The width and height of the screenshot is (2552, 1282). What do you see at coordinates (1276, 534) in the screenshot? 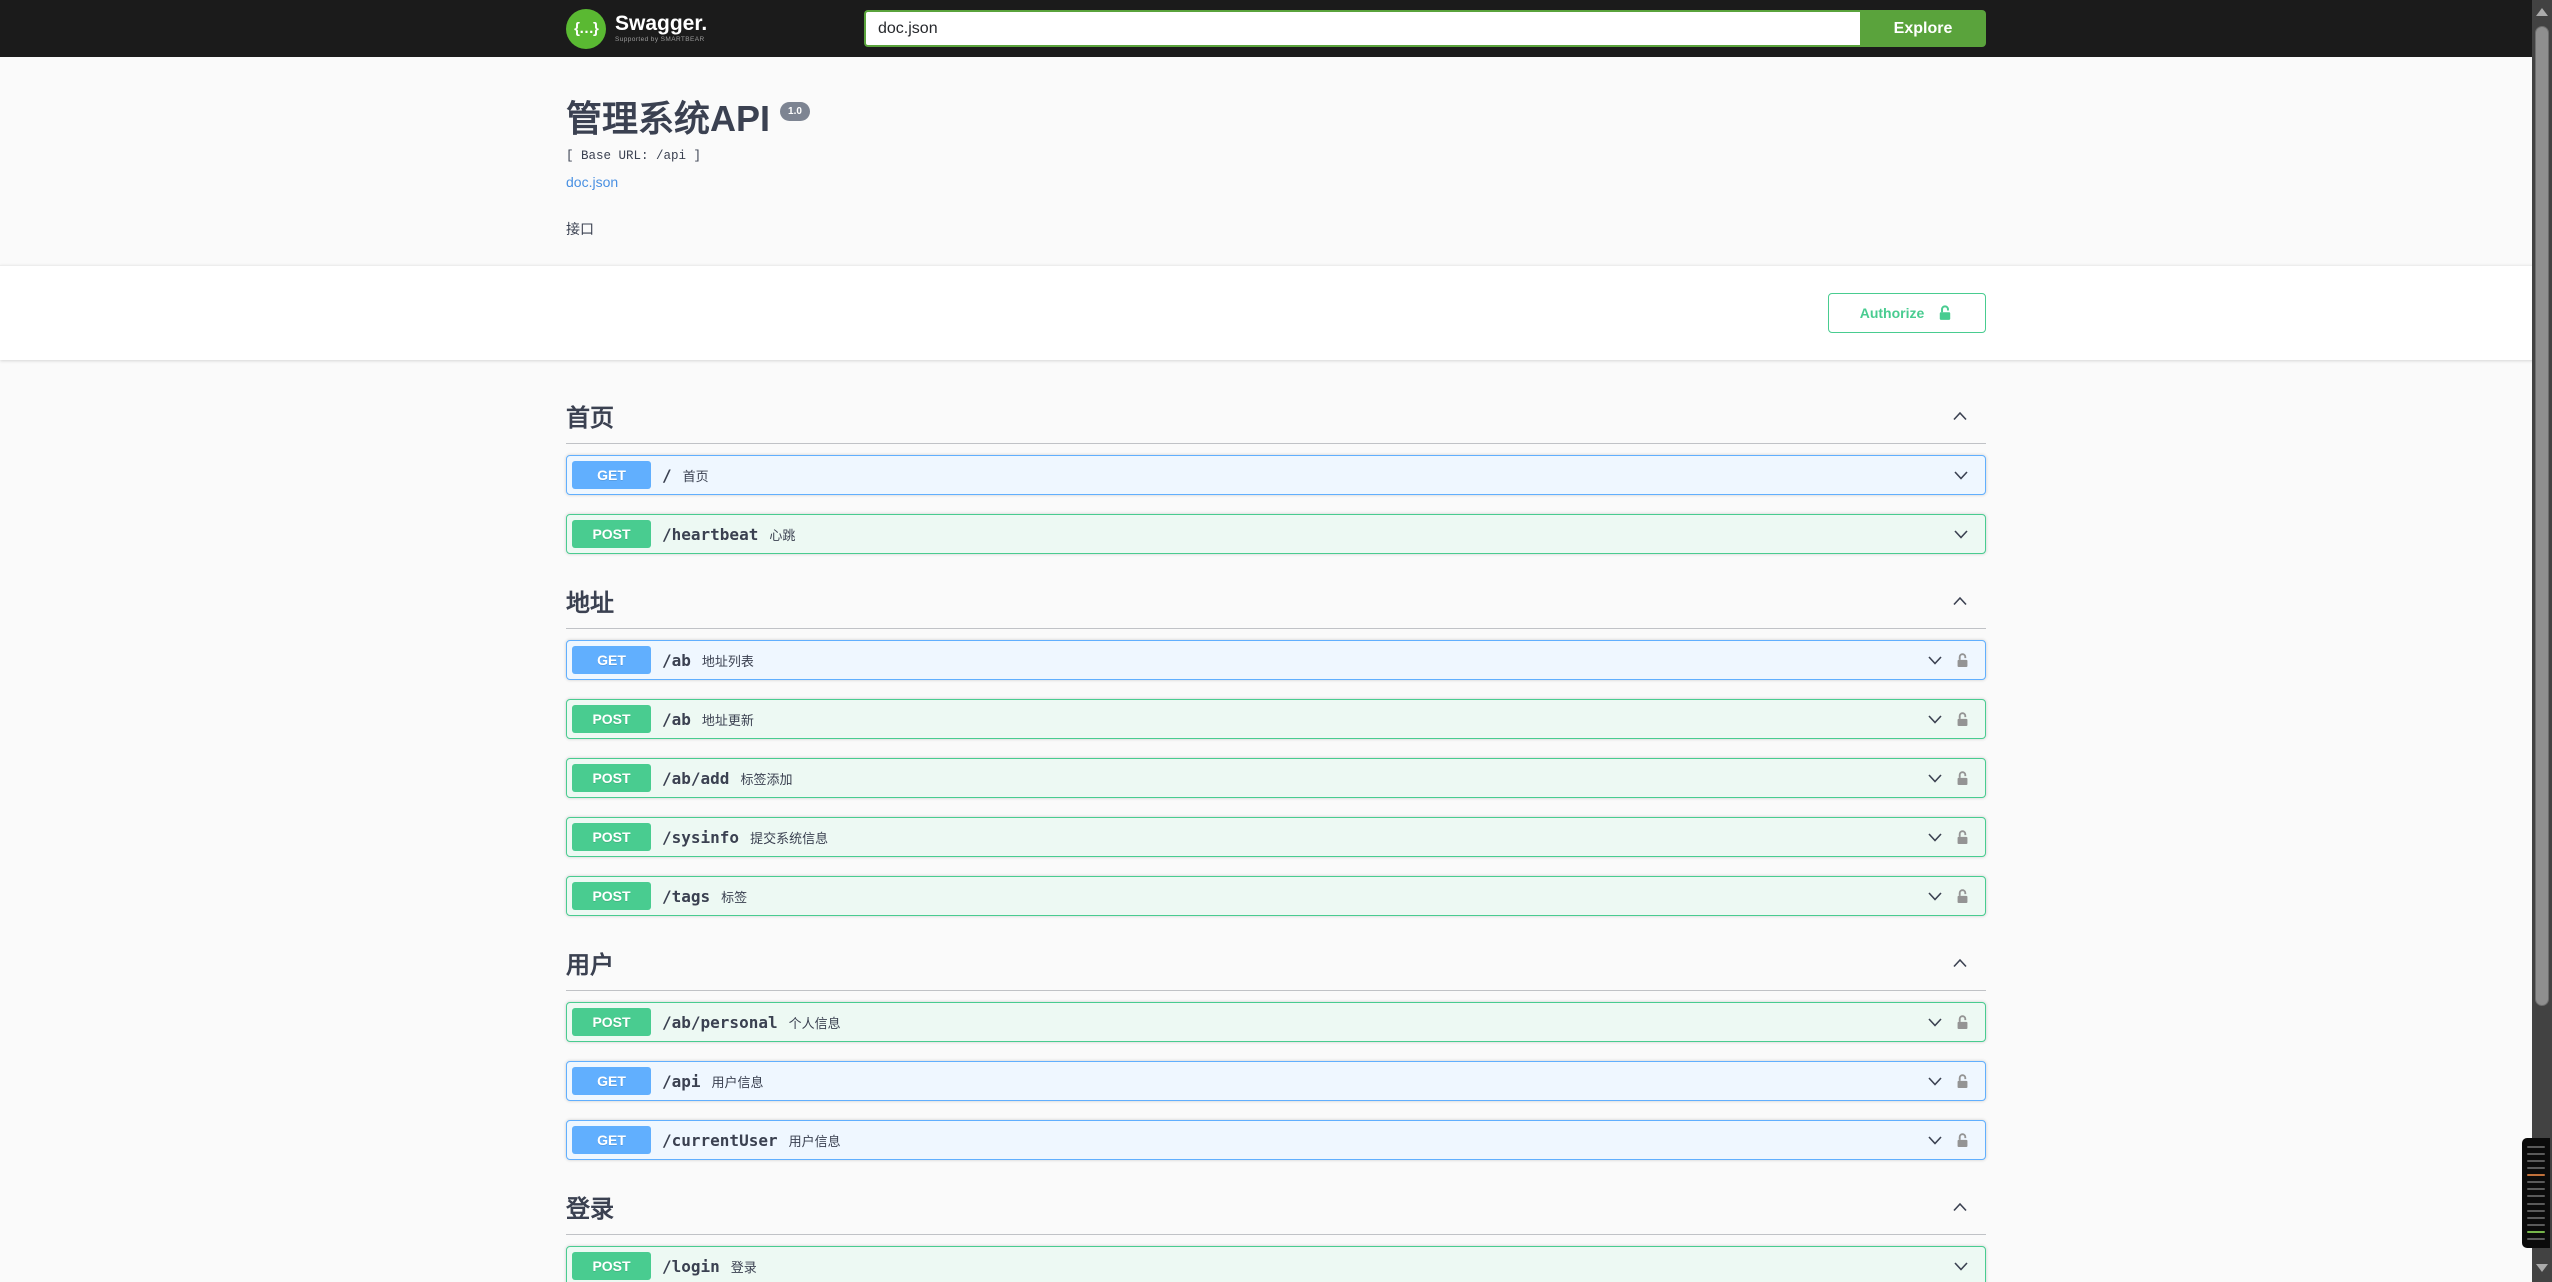
I see `operation-row: POST /heartbeat 心跳` at bounding box center [1276, 534].